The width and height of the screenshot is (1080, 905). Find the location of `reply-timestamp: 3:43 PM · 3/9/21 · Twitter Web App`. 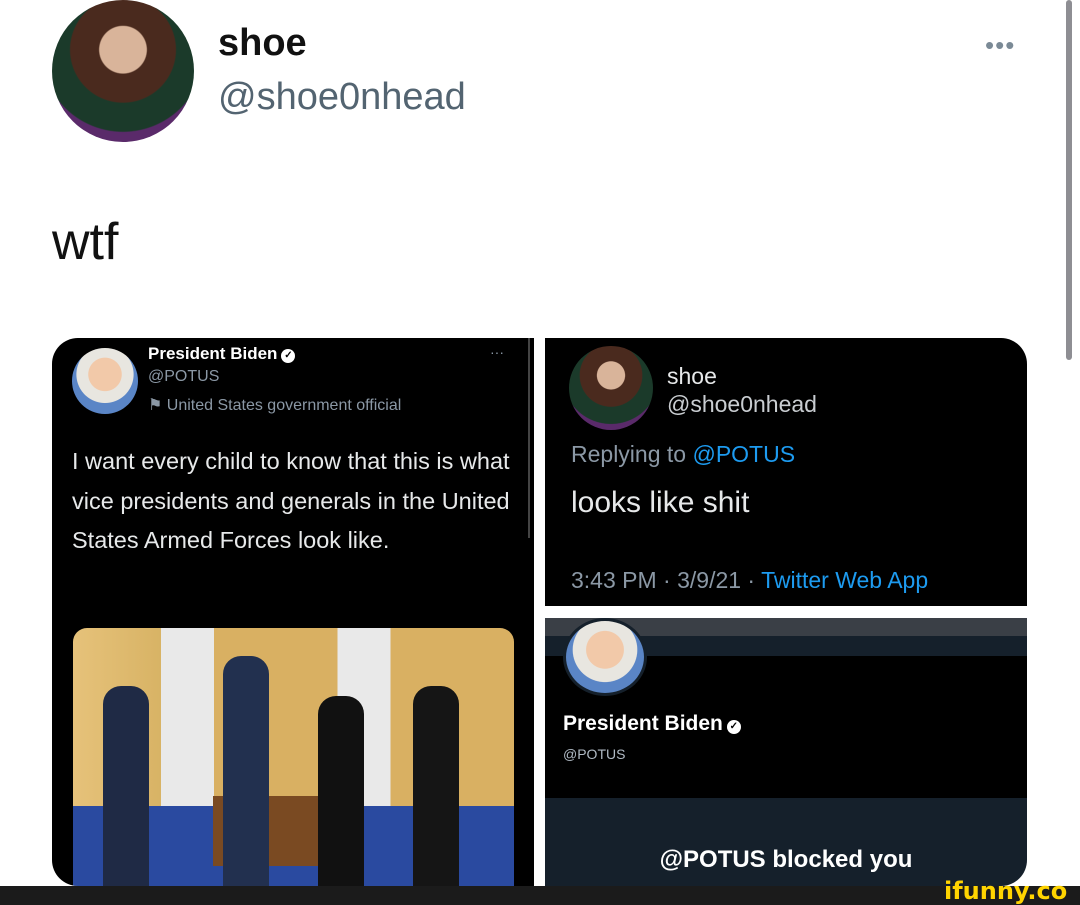

reply-timestamp: 3:43 PM · 3/9/21 · Twitter Web App is located at coordinates (750, 580).